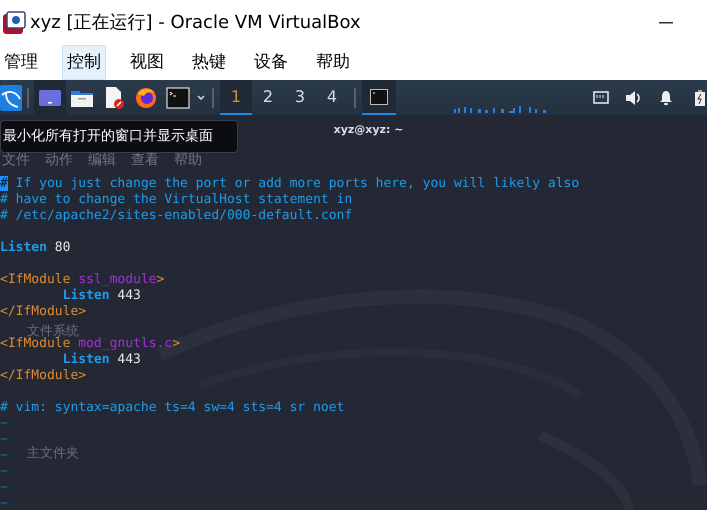 Image resolution: width=707 pixels, height=510 pixels. Describe the element at coordinates (369, 130) in the screenshot. I see `terminal-title: xyz@xyz: ~` at that location.